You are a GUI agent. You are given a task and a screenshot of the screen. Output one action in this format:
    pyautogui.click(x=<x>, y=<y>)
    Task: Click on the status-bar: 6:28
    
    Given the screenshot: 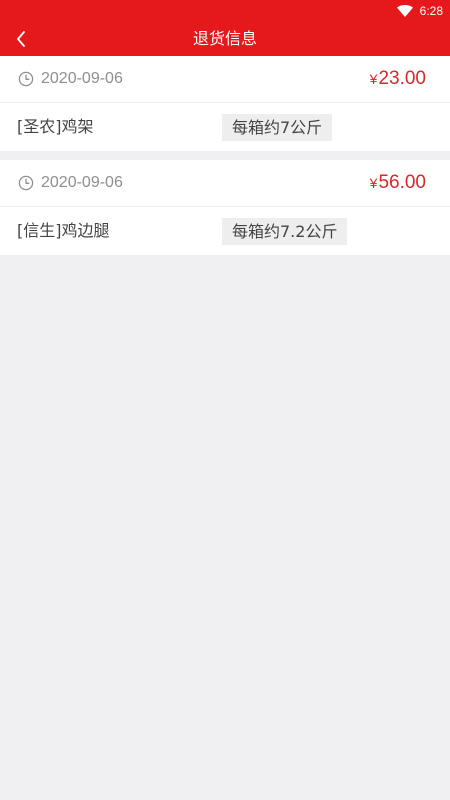 What is the action you would take?
    pyautogui.click(x=225, y=11)
    